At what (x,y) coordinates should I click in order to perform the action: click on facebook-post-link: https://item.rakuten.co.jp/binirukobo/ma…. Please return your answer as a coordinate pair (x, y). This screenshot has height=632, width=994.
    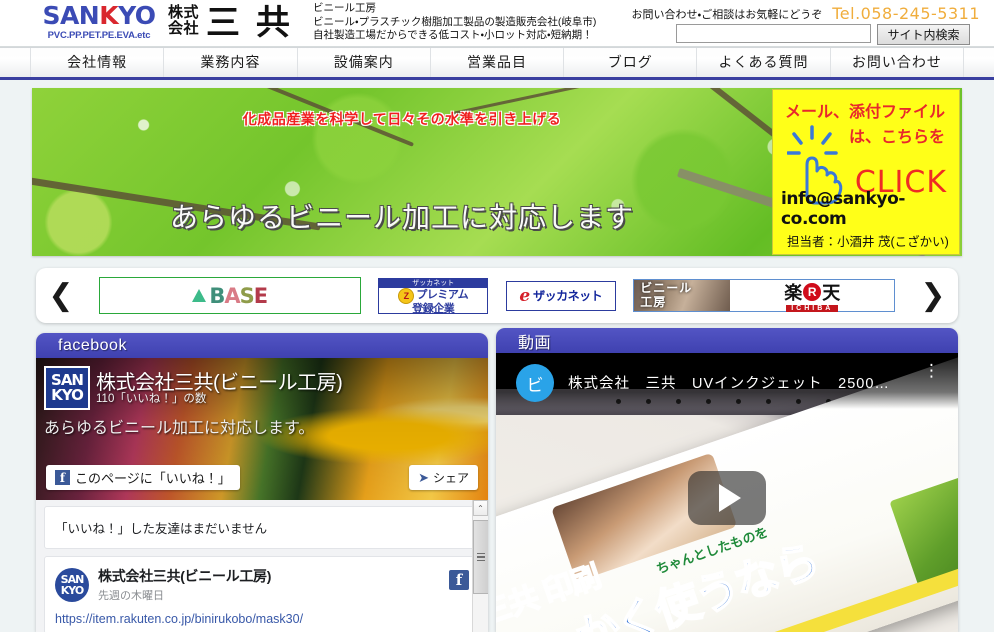
    Looking at the image, I should click on (262, 619).